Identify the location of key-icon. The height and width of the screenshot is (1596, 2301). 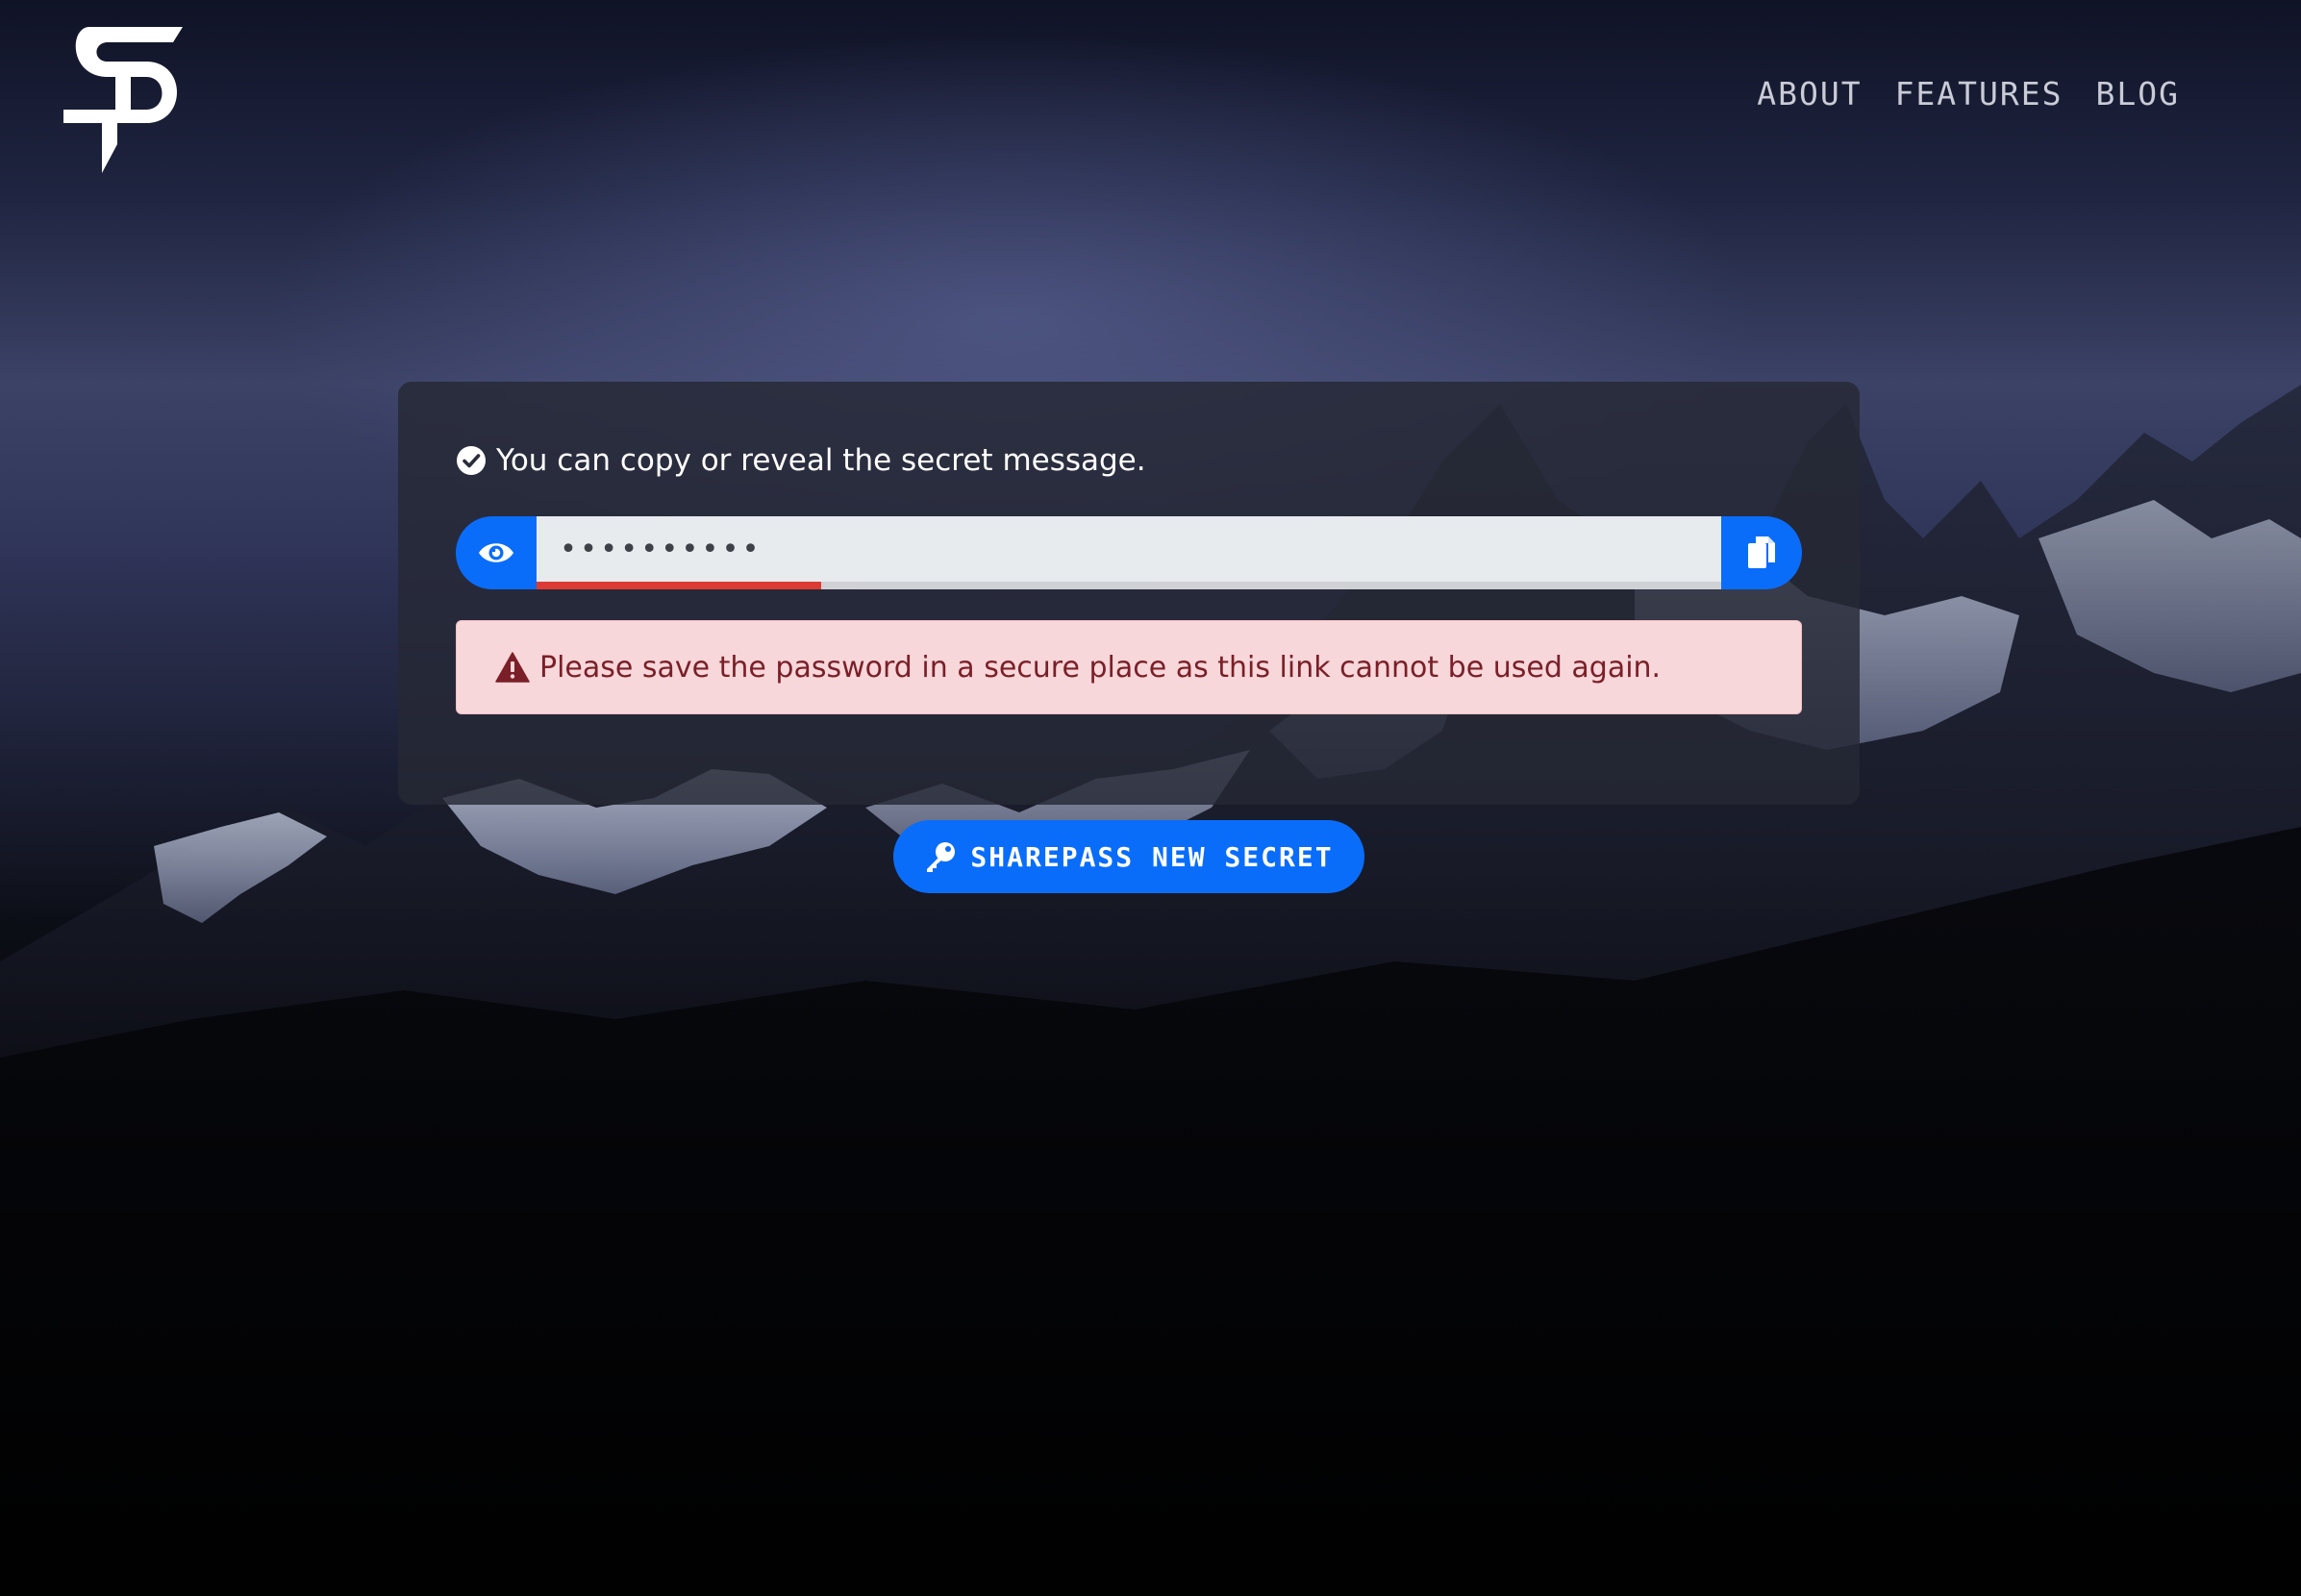
(941, 857).